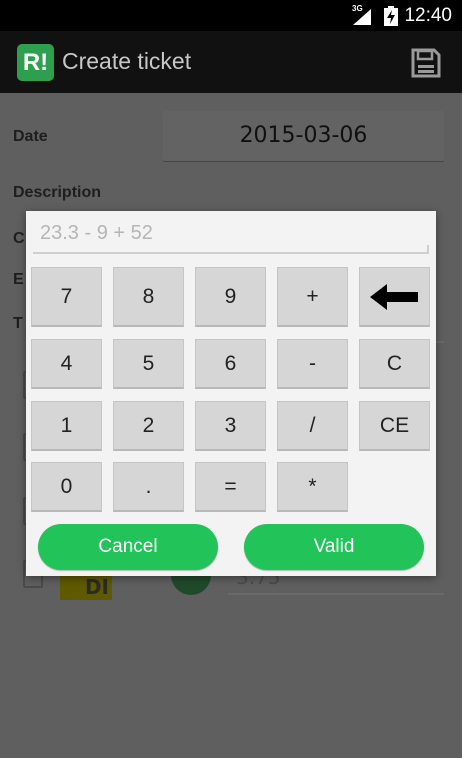  I want to click on key-5: 5, so click(148, 364).